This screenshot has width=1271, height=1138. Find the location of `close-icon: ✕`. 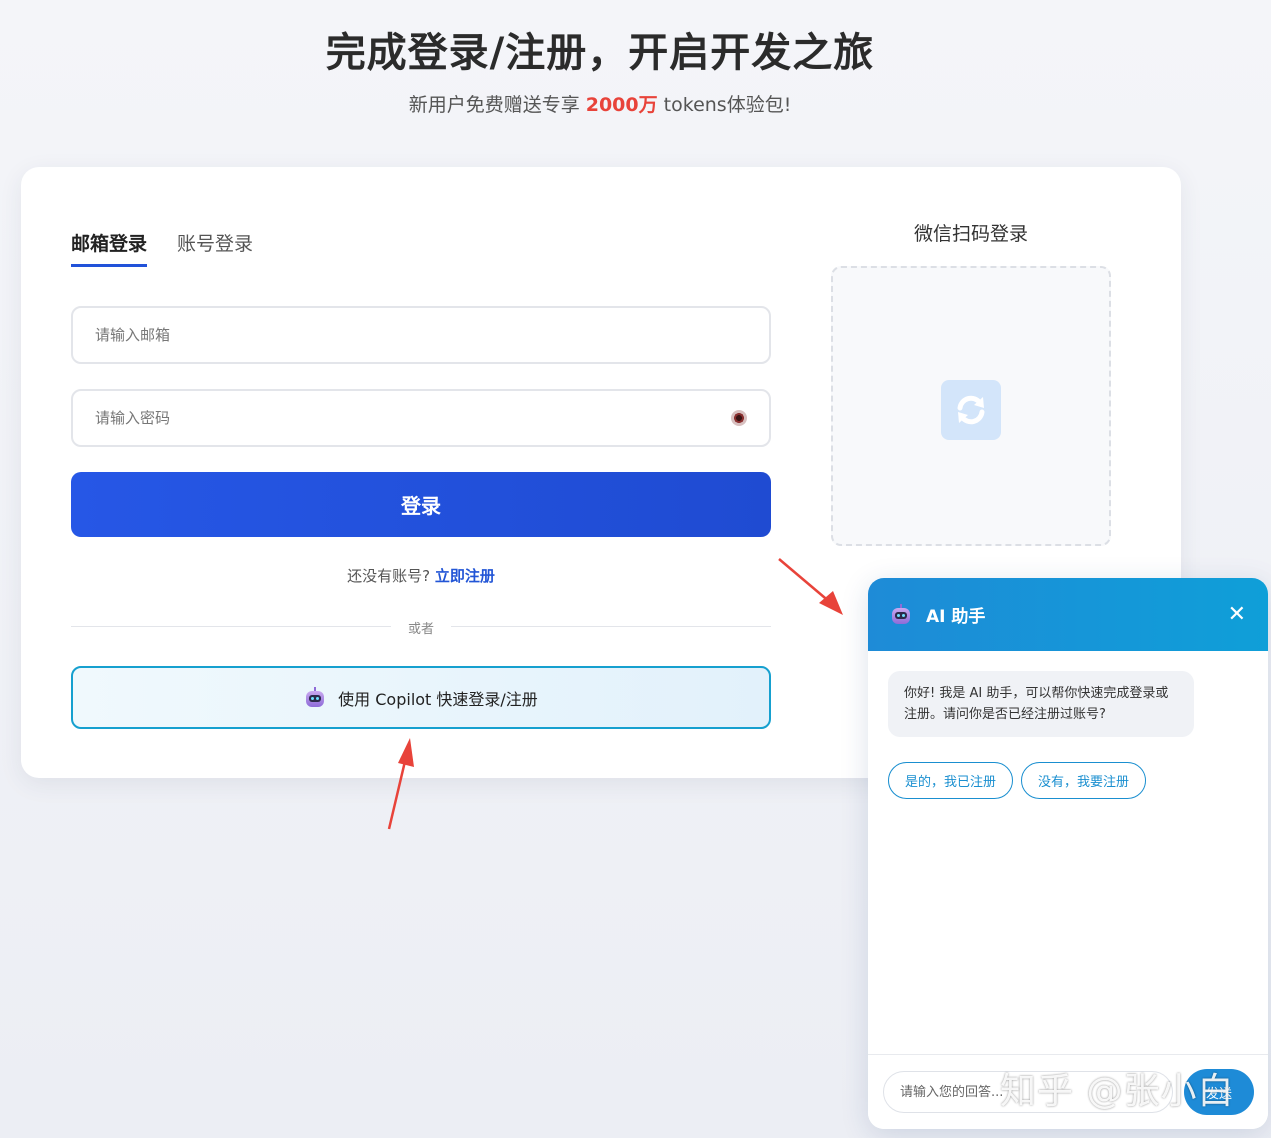

close-icon: ✕ is located at coordinates (1237, 614).